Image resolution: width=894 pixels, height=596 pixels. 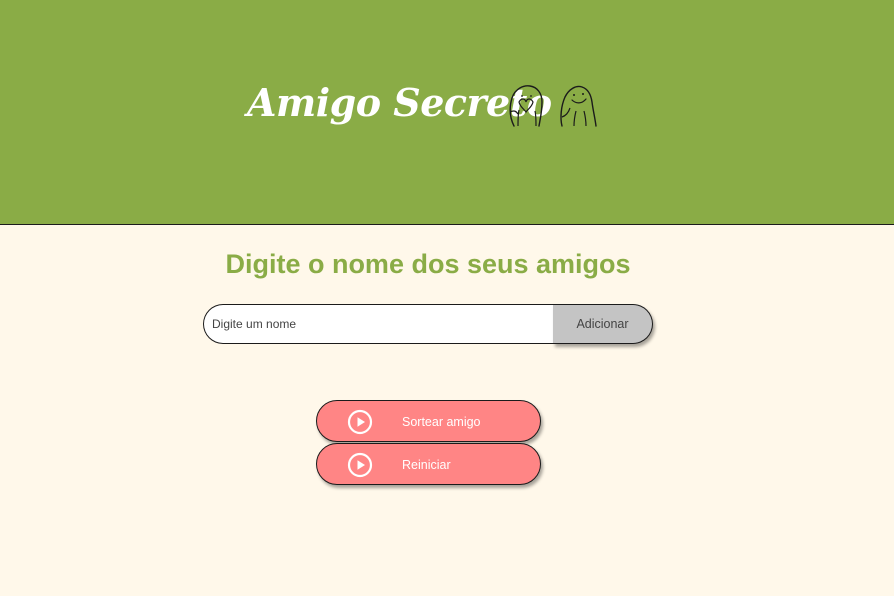 I want to click on add-friend-form: Adicionar, so click(x=428, y=324).